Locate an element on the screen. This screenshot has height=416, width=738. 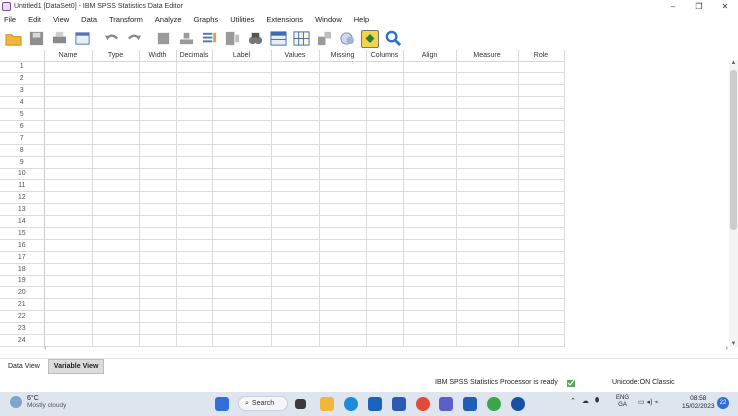
weight-cases-icon is located at coordinates (324, 39).